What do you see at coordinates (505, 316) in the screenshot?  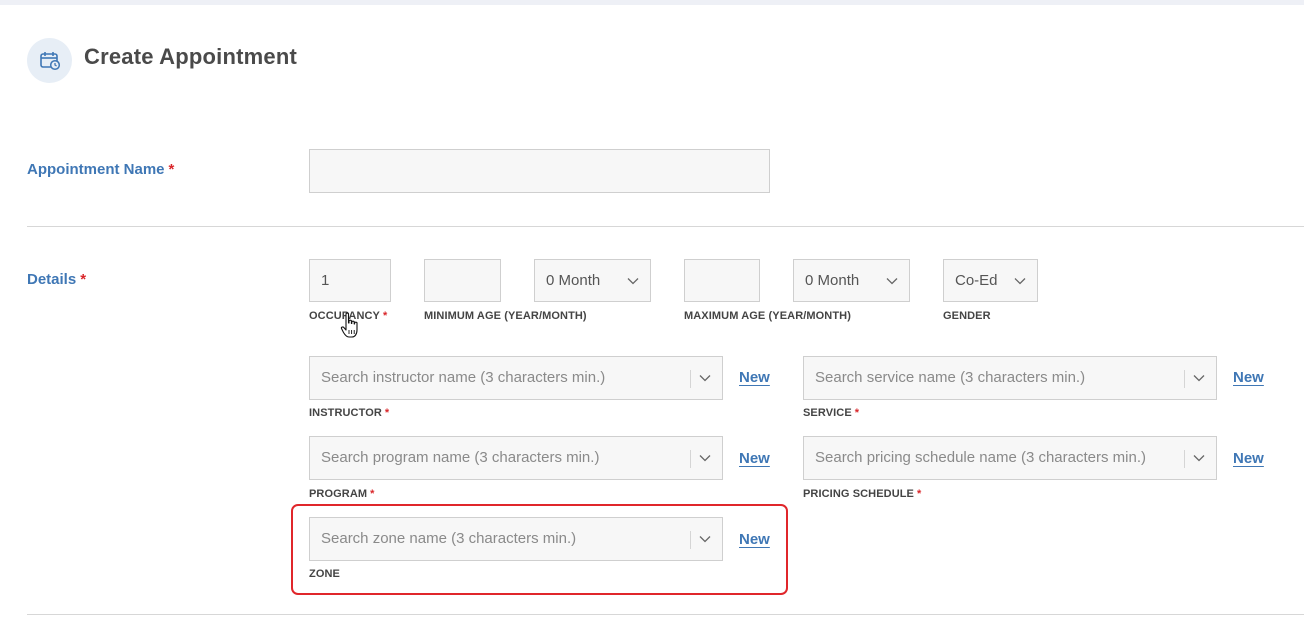 I see `minimum-age-label: MINIMUM AGE (YEAR/MONTH)` at bounding box center [505, 316].